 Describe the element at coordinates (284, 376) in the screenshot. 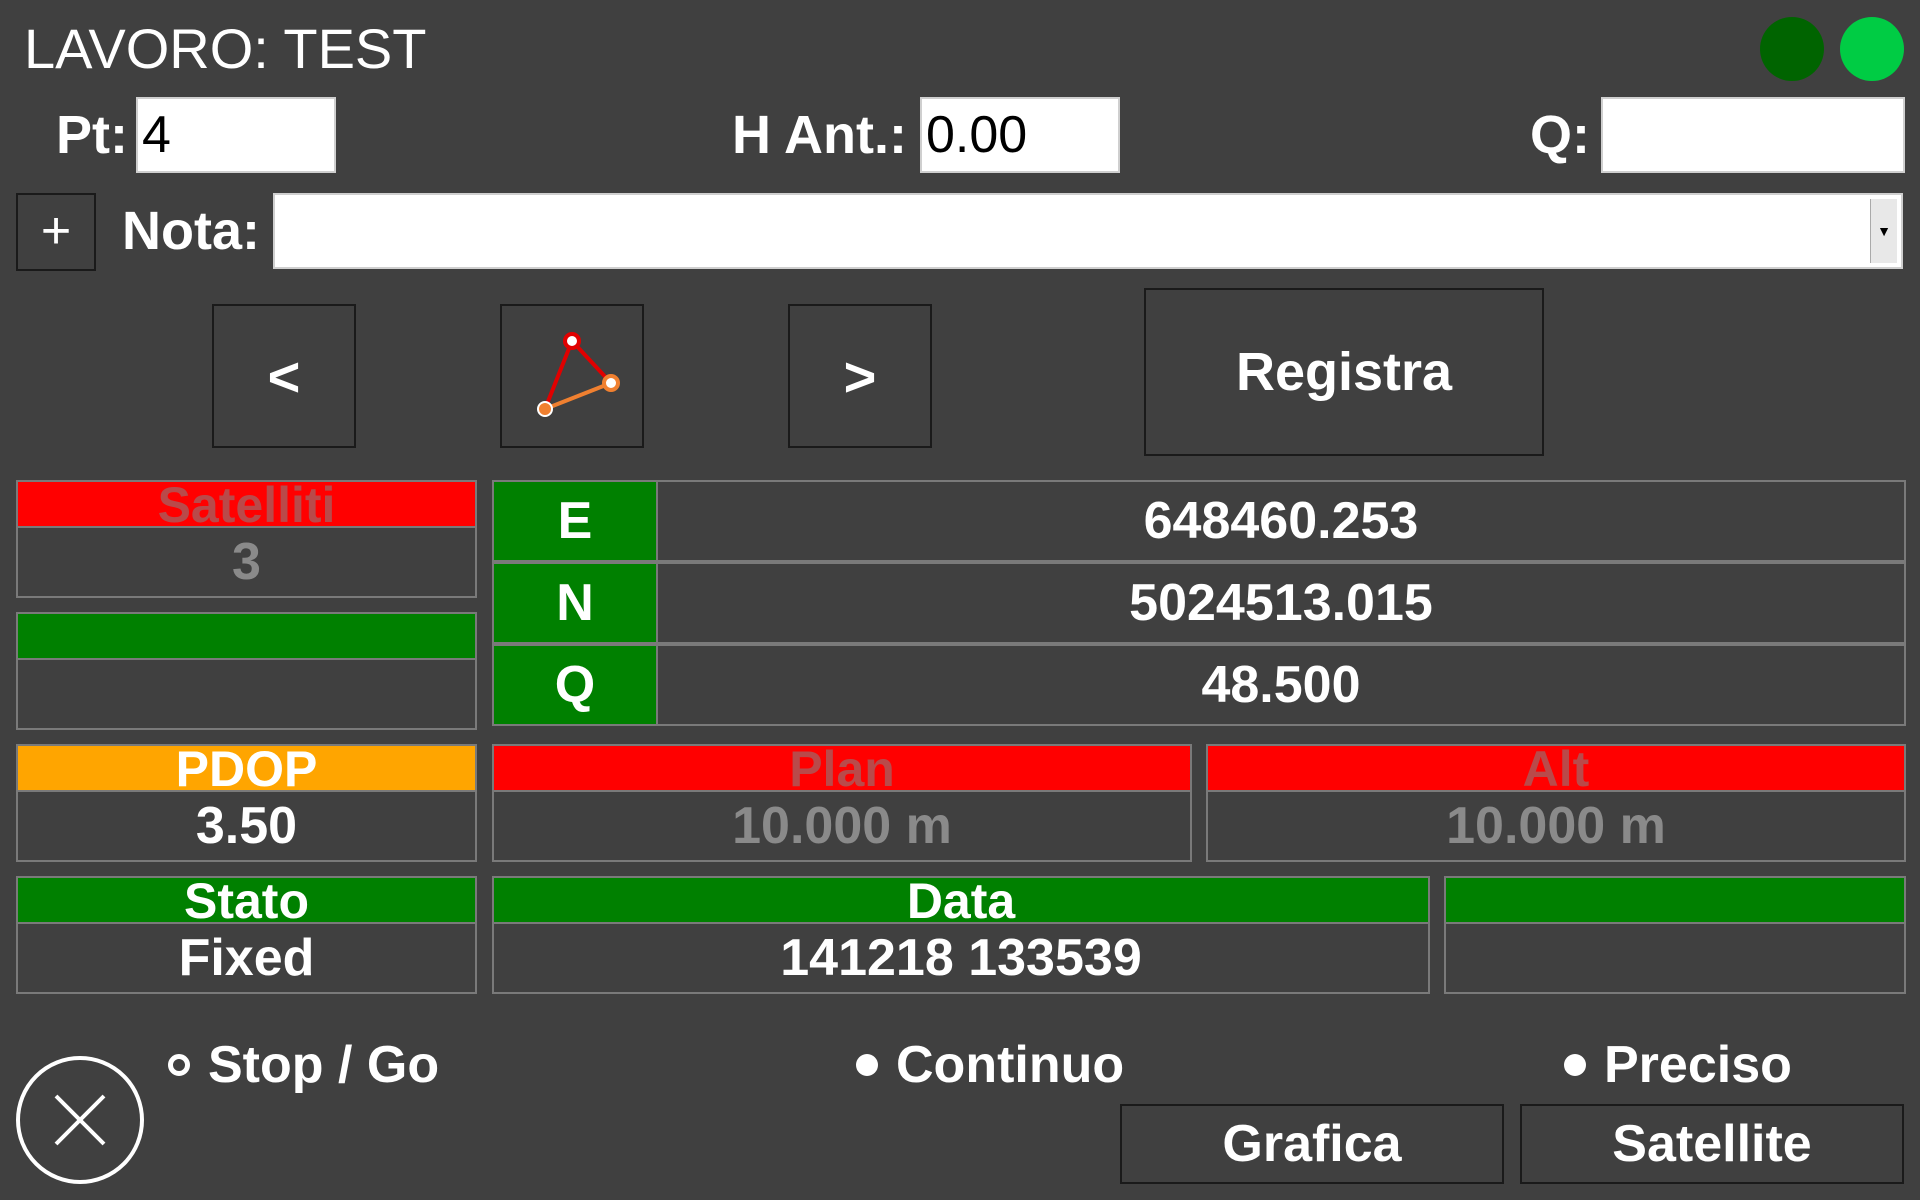

I see `prev-button: <` at that location.